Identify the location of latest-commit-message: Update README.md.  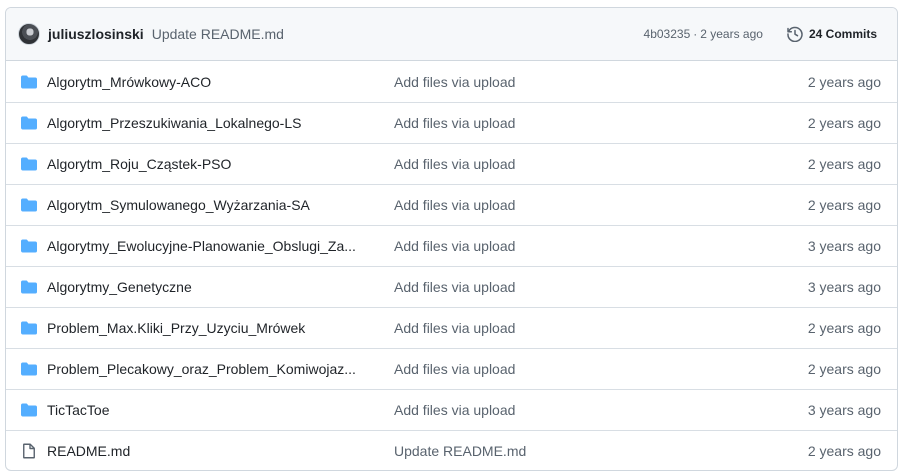
(218, 34).